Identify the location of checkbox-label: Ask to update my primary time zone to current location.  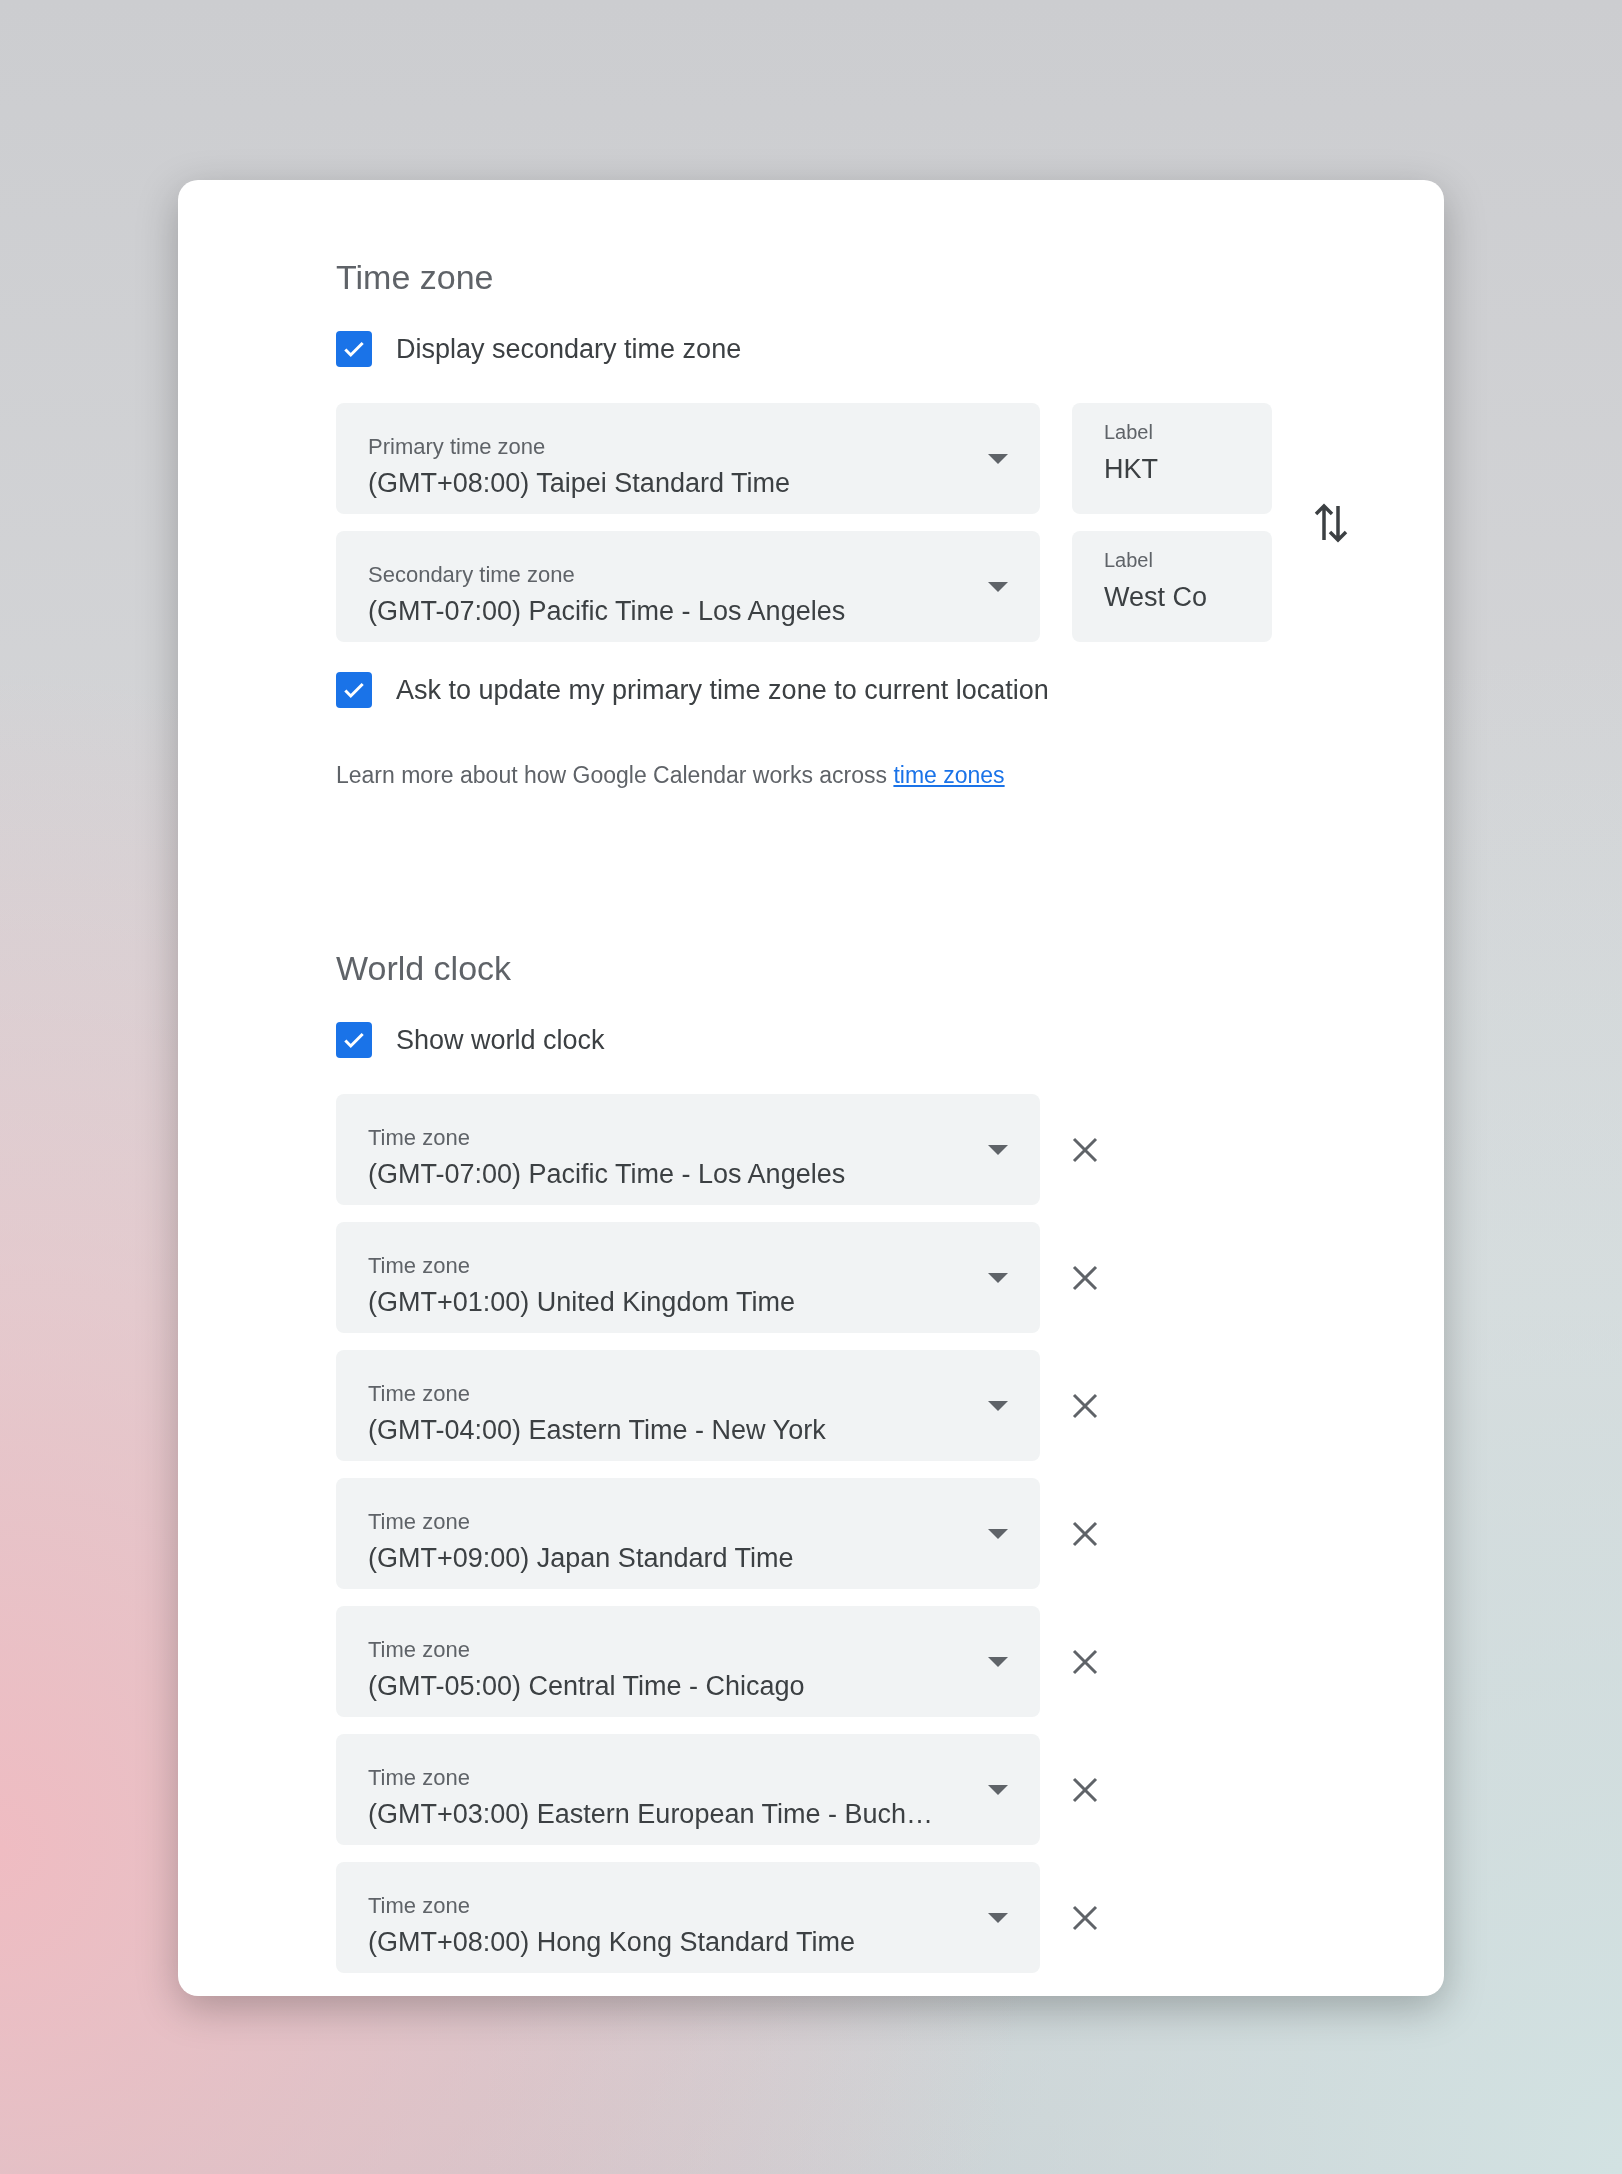
(722, 690).